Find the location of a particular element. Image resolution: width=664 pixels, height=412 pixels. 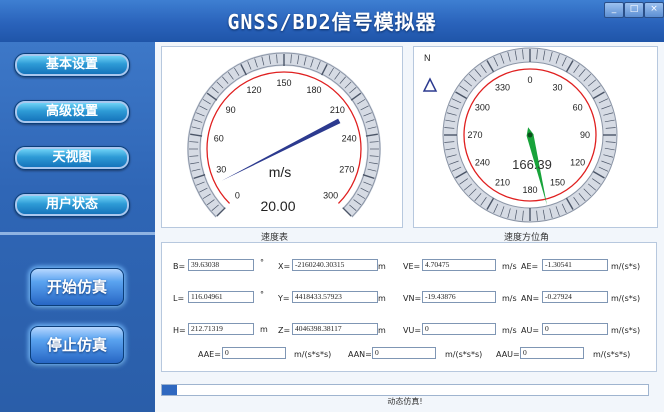

heading-tick-label: 120 is located at coordinates (577, 163).